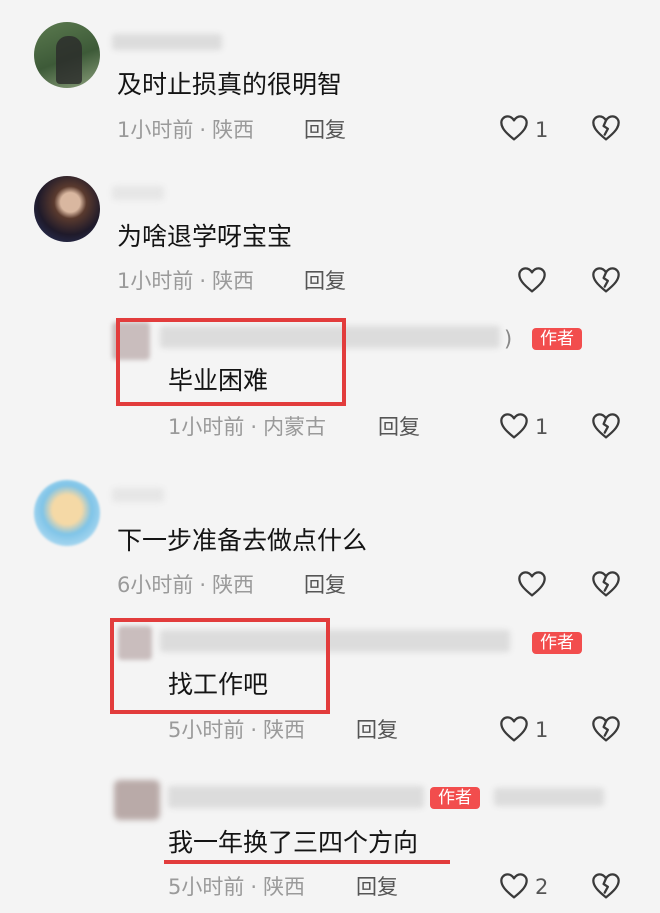 The height and width of the screenshot is (913, 660). Describe the element at coordinates (284, 730) in the screenshot. I see `reply-location: 陕西` at that location.